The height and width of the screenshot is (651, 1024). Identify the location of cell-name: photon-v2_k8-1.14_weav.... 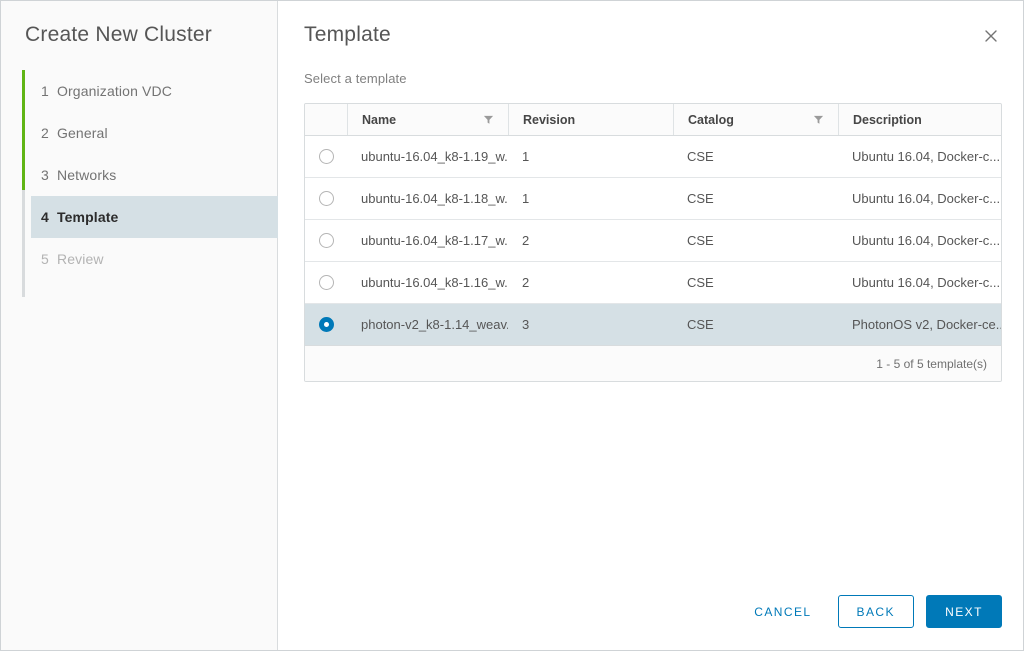
(434, 324).